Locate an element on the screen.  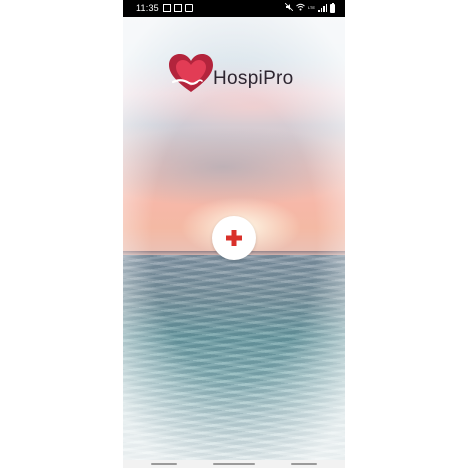
add-button is located at coordinates (234, 238).